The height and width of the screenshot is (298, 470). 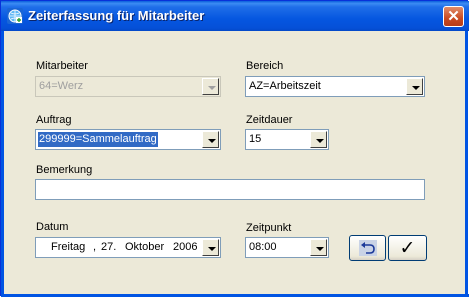 I want to click on close-button: ✕, so click(x=453, y=16).